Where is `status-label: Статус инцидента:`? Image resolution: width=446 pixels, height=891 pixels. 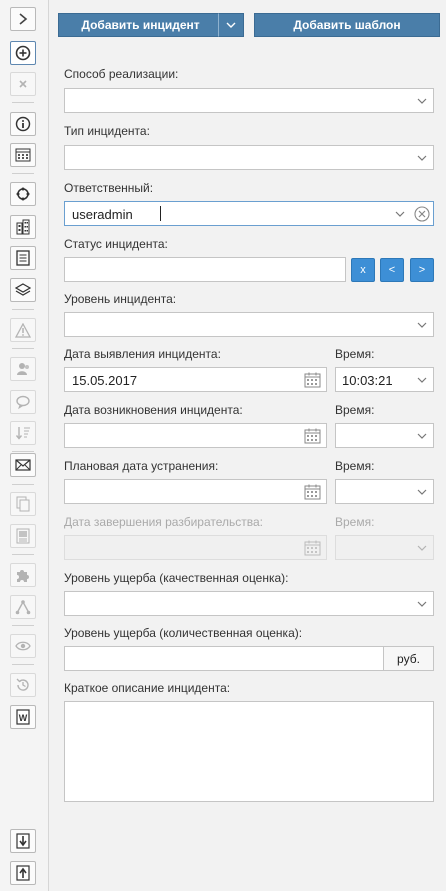
status-label: Статус инцидента: is located at coordinates (116, 244).